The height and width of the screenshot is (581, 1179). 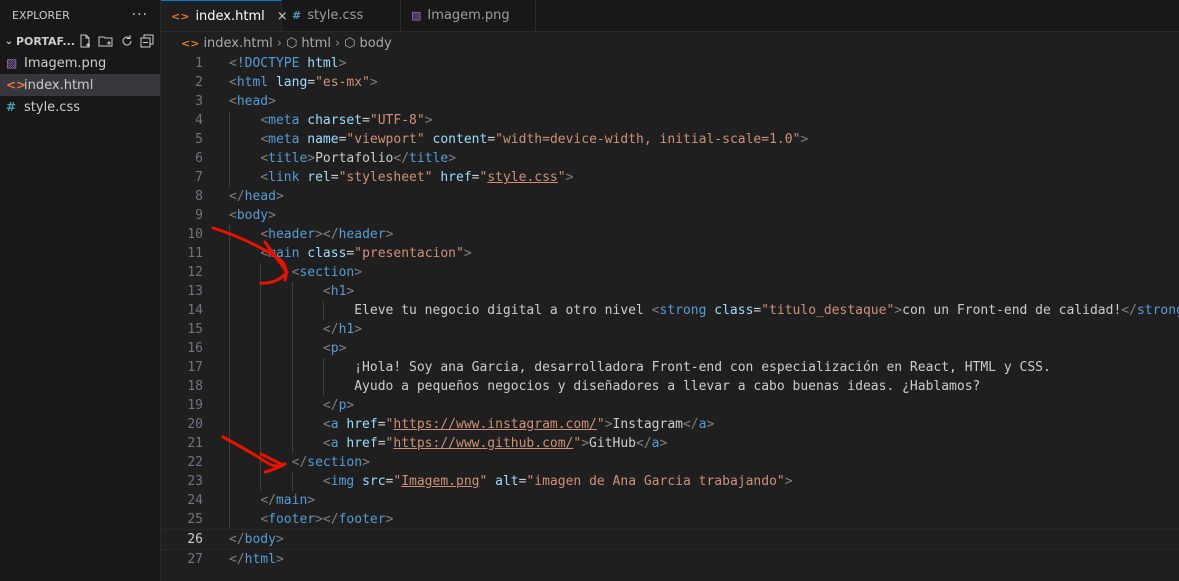 What do you see at coordinates (195, 539) in the screenshot?
I see `line-number: 26` at bounding box center [195, 539].